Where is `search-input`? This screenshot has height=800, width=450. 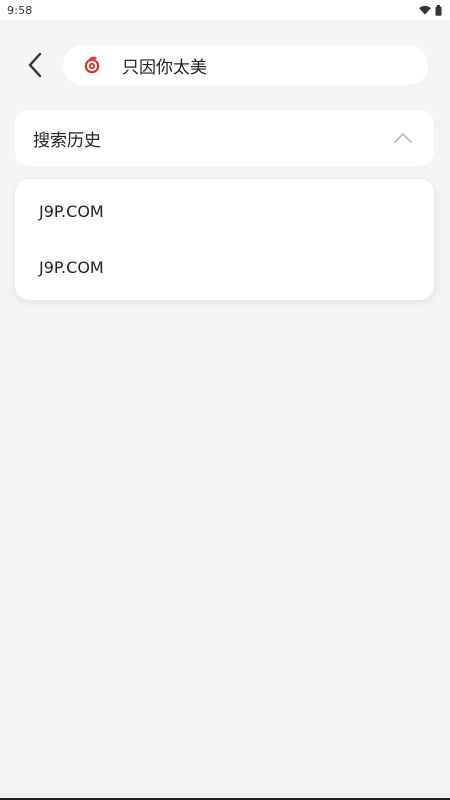 search-input is located at coordinates (262, 65).